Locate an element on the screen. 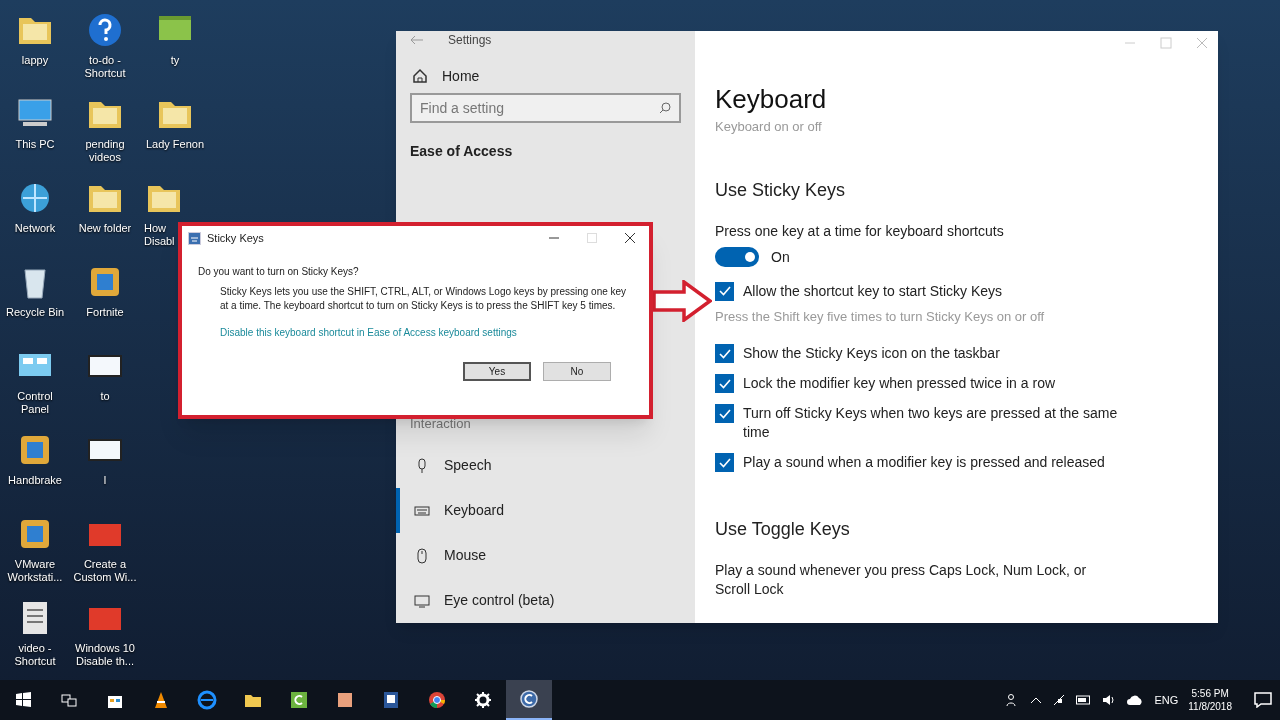 The image size is (1280, 720). circular-app-icon is located at coordinates (529, 699).